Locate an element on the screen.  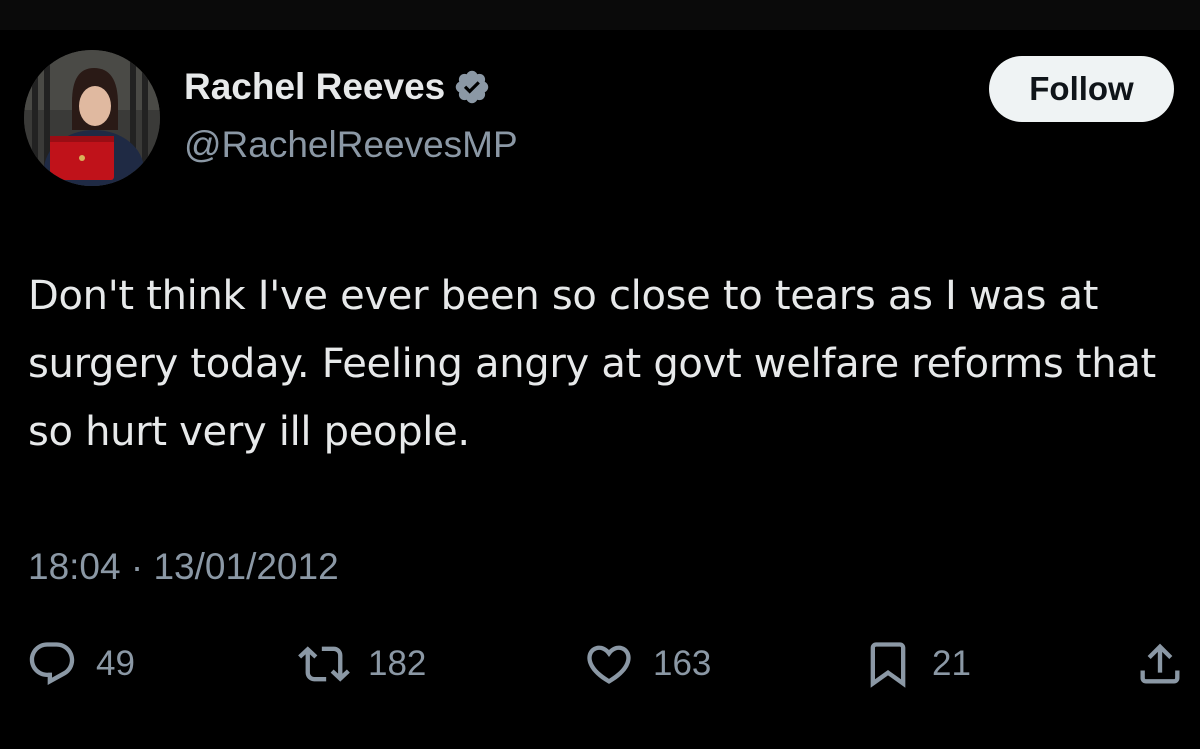
tweet-timestamp: 18:04 · 13/01/2012 is located at coordinates (183, 567).